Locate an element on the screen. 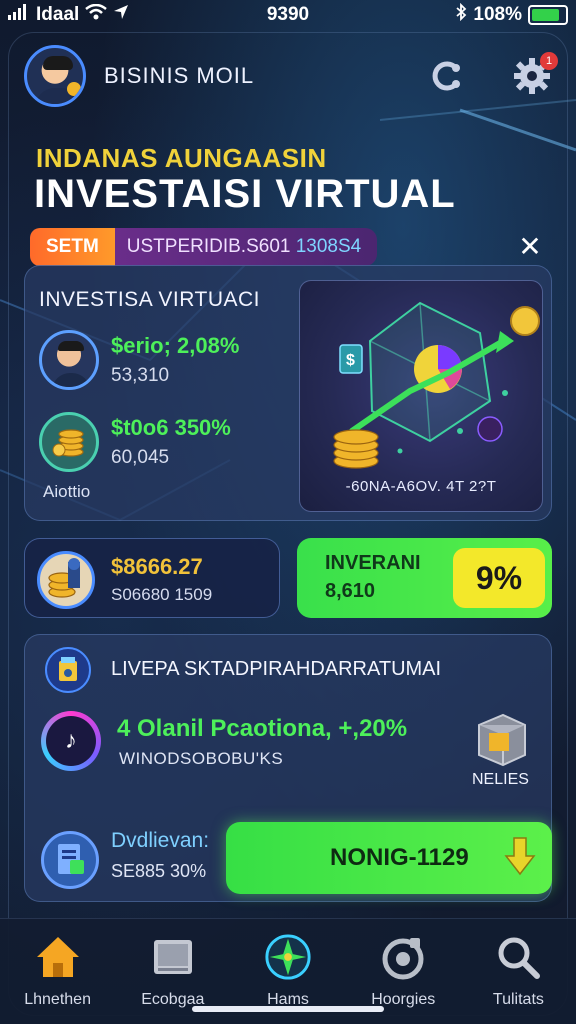  investment-row-1: $erio; 2,08% 53,310 is located at coordinates (139, 360).